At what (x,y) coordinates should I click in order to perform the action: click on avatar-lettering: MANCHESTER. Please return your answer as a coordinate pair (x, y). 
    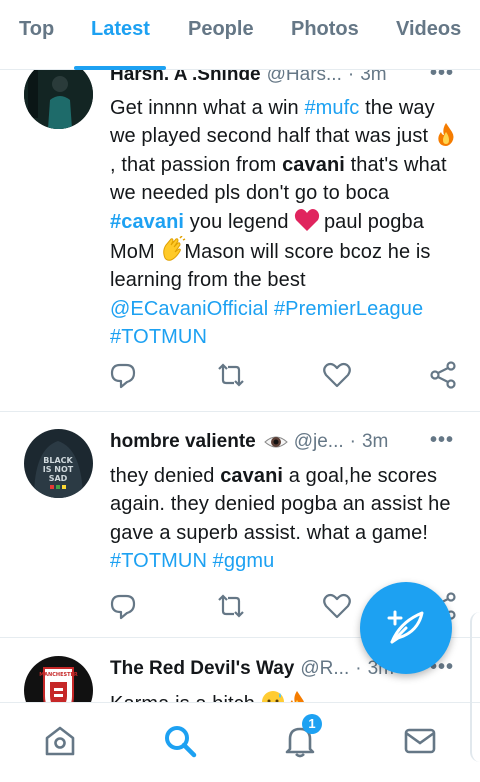
    Looking at the image, I should click on (58, 675).